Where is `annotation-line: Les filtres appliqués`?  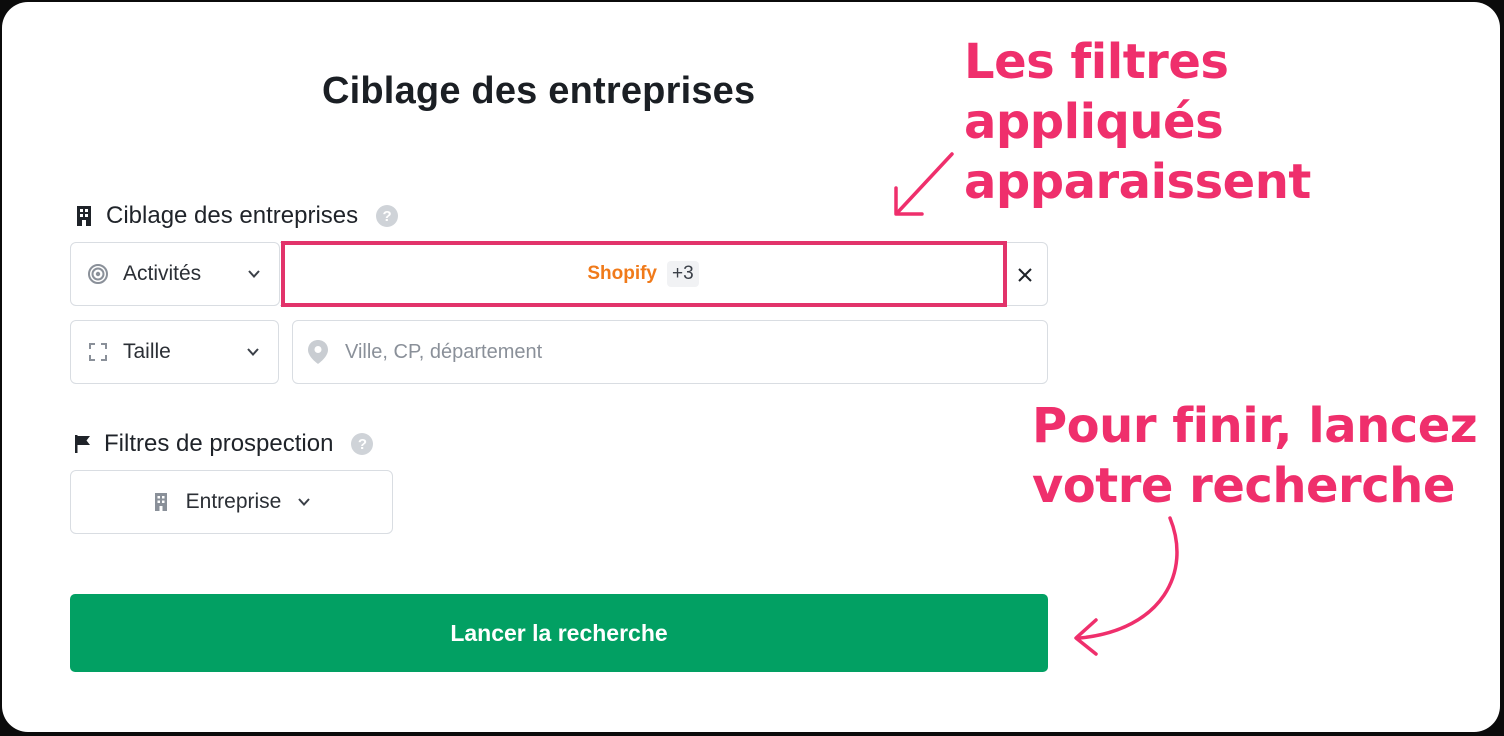
annotation-line: Les filtres appliqués is located at coordinates (1096, 92).